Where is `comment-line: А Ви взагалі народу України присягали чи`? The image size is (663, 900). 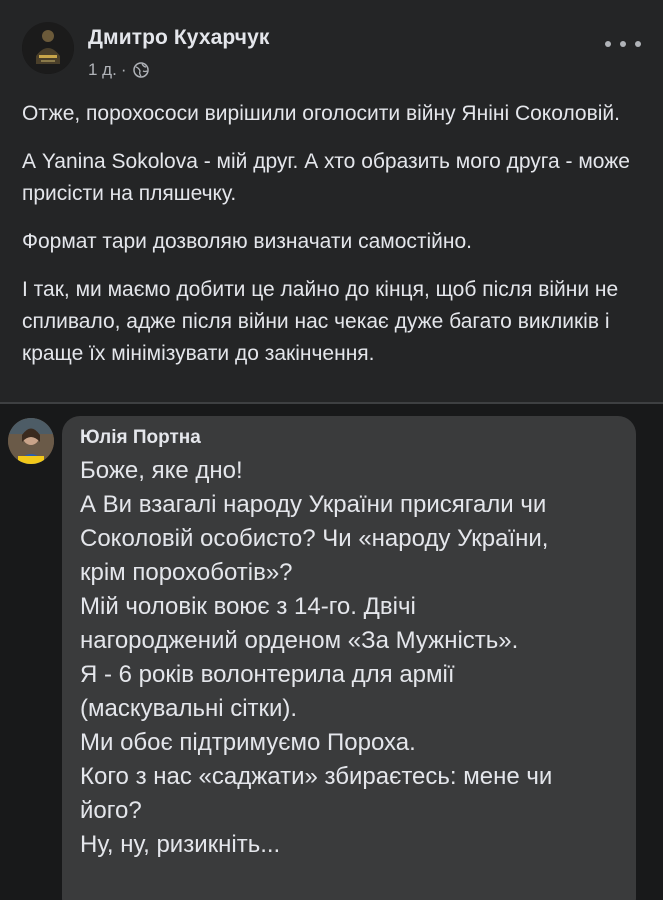 comment-line: А Ви взагалі народу України присягали чи is located at coordinates (313, 504).